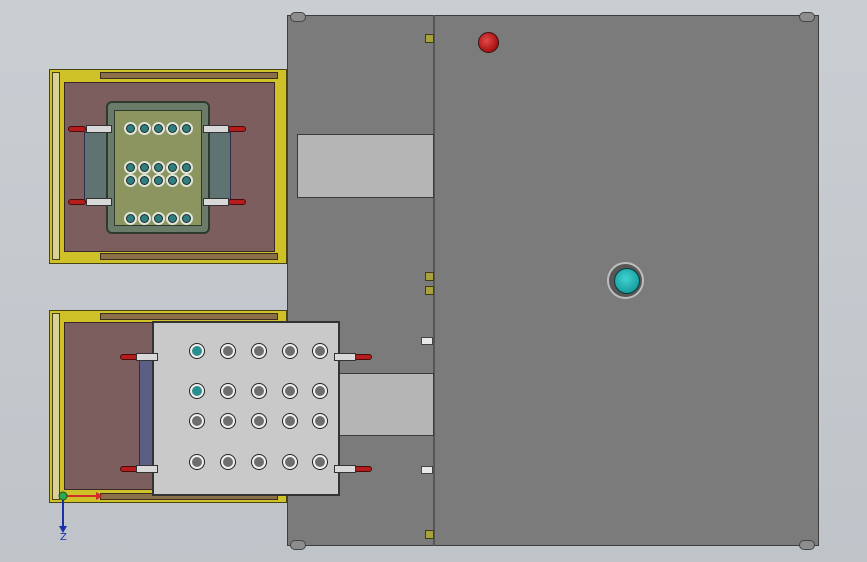  Describe the element at coordinates (56, 166) in the screenshot. I see `upper-side-rod` at that location.